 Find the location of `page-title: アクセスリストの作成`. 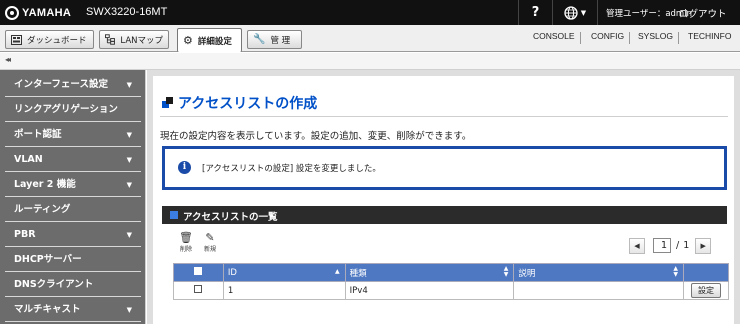

page-title: アクセスリストの作成 is located at coordinates (248, 104).